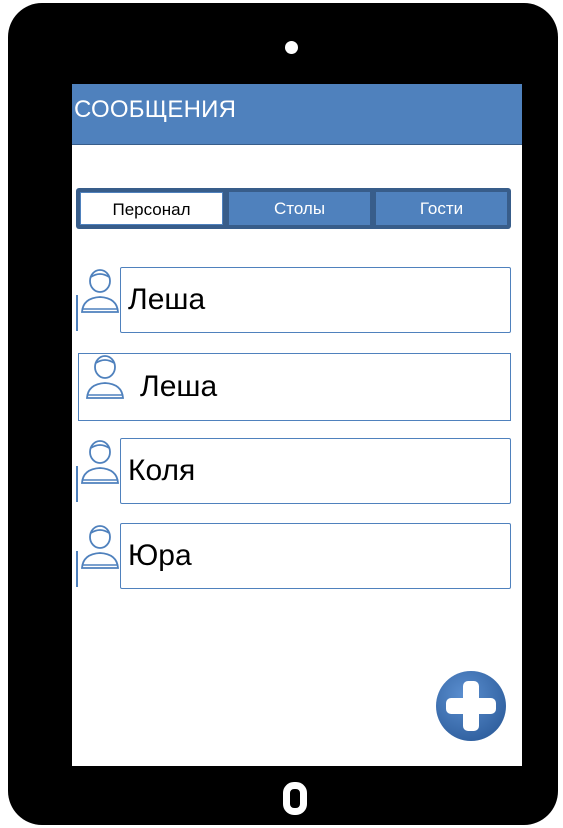 Image resolution: width=563 pixels, height=828 pixels. What do you see at coordinates (162, 470) in the screenshot?
I see `contact-name: Коля` at bounding box center [162, 470].